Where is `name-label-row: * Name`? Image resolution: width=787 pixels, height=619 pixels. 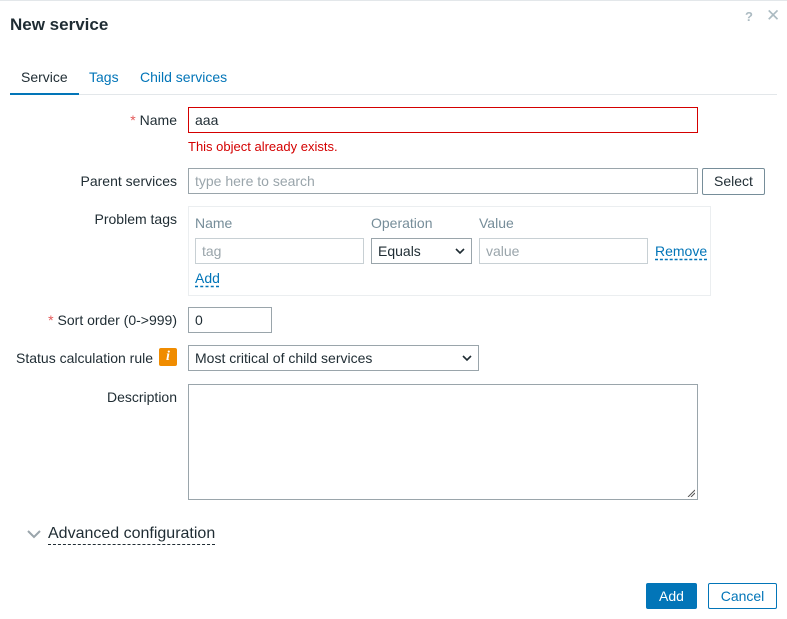
name-label-row: * Name is located at coordinates (153, 120).